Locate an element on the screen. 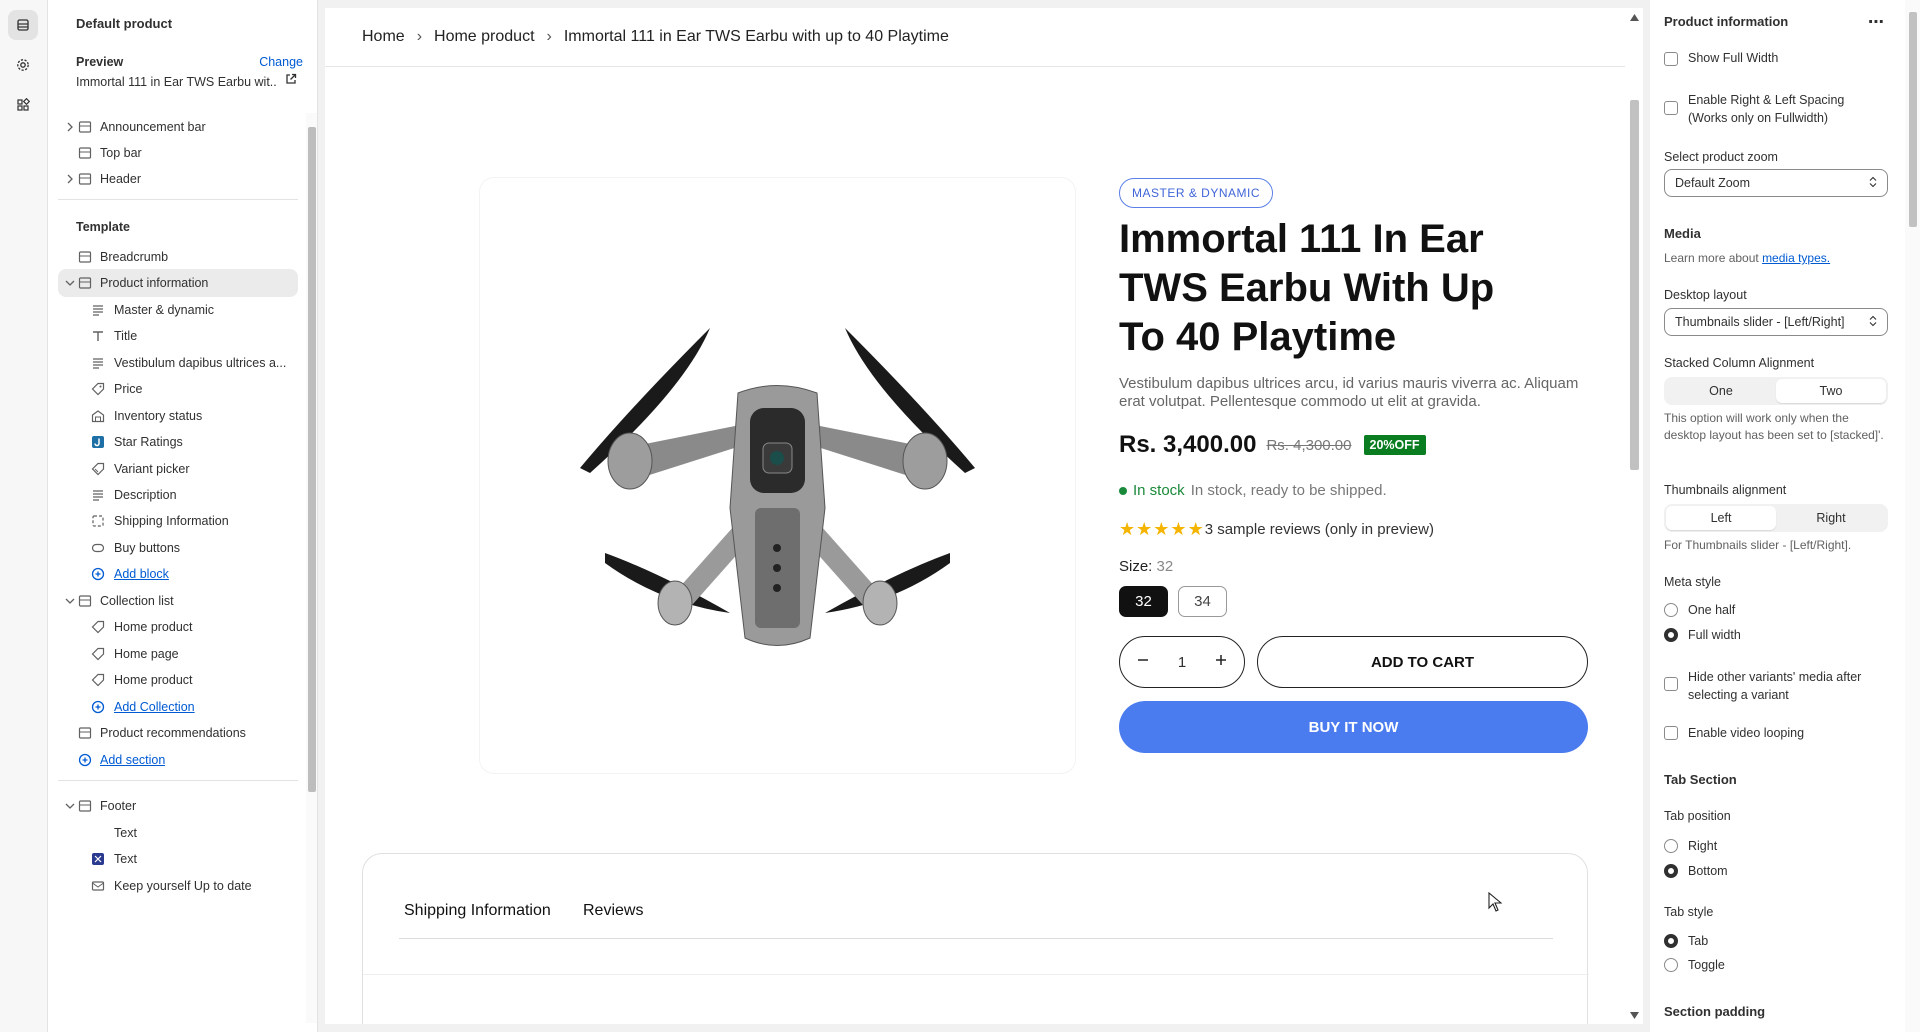 This screenshot has width=1920, height=1032. media-types-link: media types. is located at coordinates (1796, 258).